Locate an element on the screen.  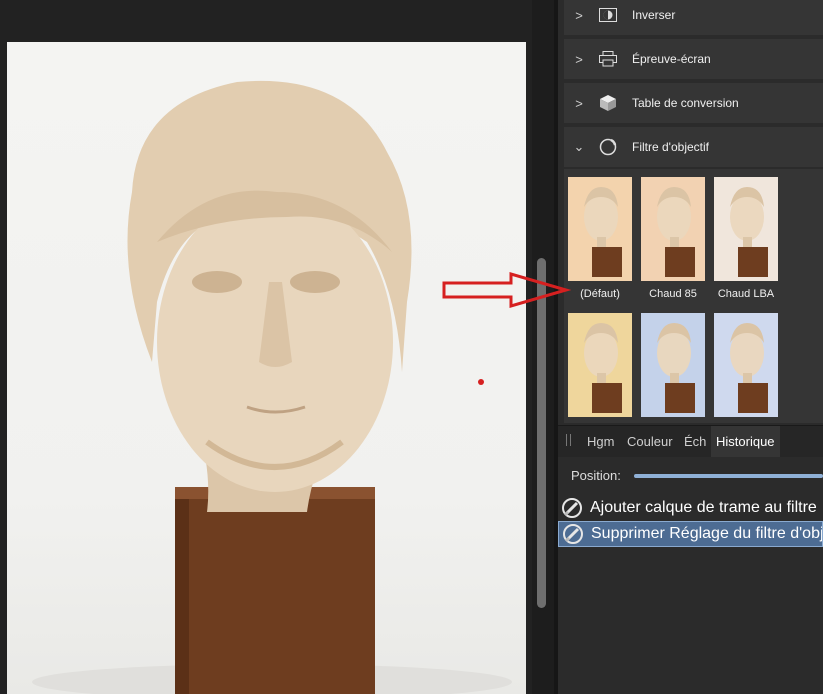
invert-icon is located at coordinates (608, 15).